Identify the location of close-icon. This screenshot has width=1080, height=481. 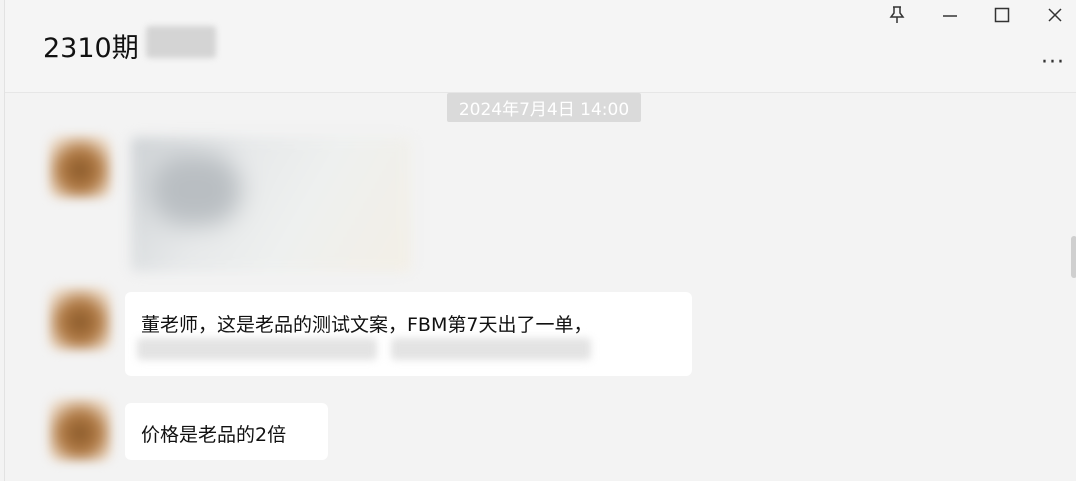
(1055, 15).